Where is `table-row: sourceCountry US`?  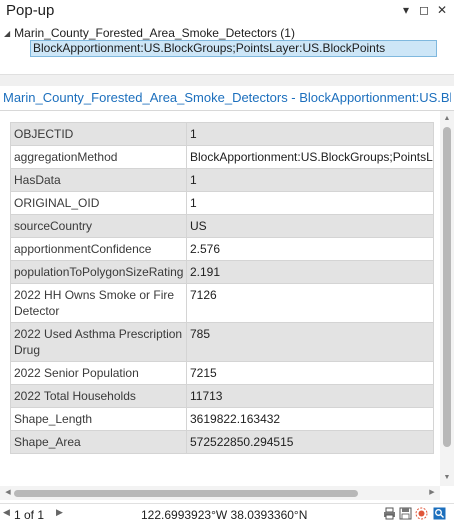 table-row: sourceCountry US is located at coordinates (222, 226).